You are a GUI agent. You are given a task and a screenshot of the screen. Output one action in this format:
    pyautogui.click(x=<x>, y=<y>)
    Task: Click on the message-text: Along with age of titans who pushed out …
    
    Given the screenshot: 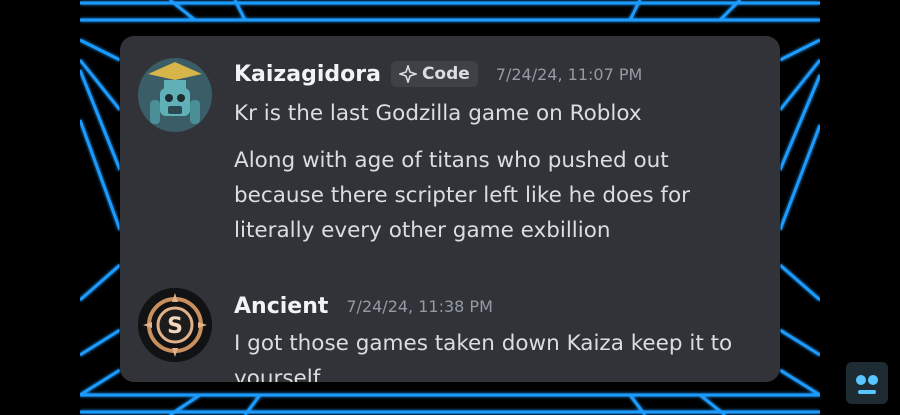 What is the action you would take?
    pyautogui.click(x=462, y=195)
    